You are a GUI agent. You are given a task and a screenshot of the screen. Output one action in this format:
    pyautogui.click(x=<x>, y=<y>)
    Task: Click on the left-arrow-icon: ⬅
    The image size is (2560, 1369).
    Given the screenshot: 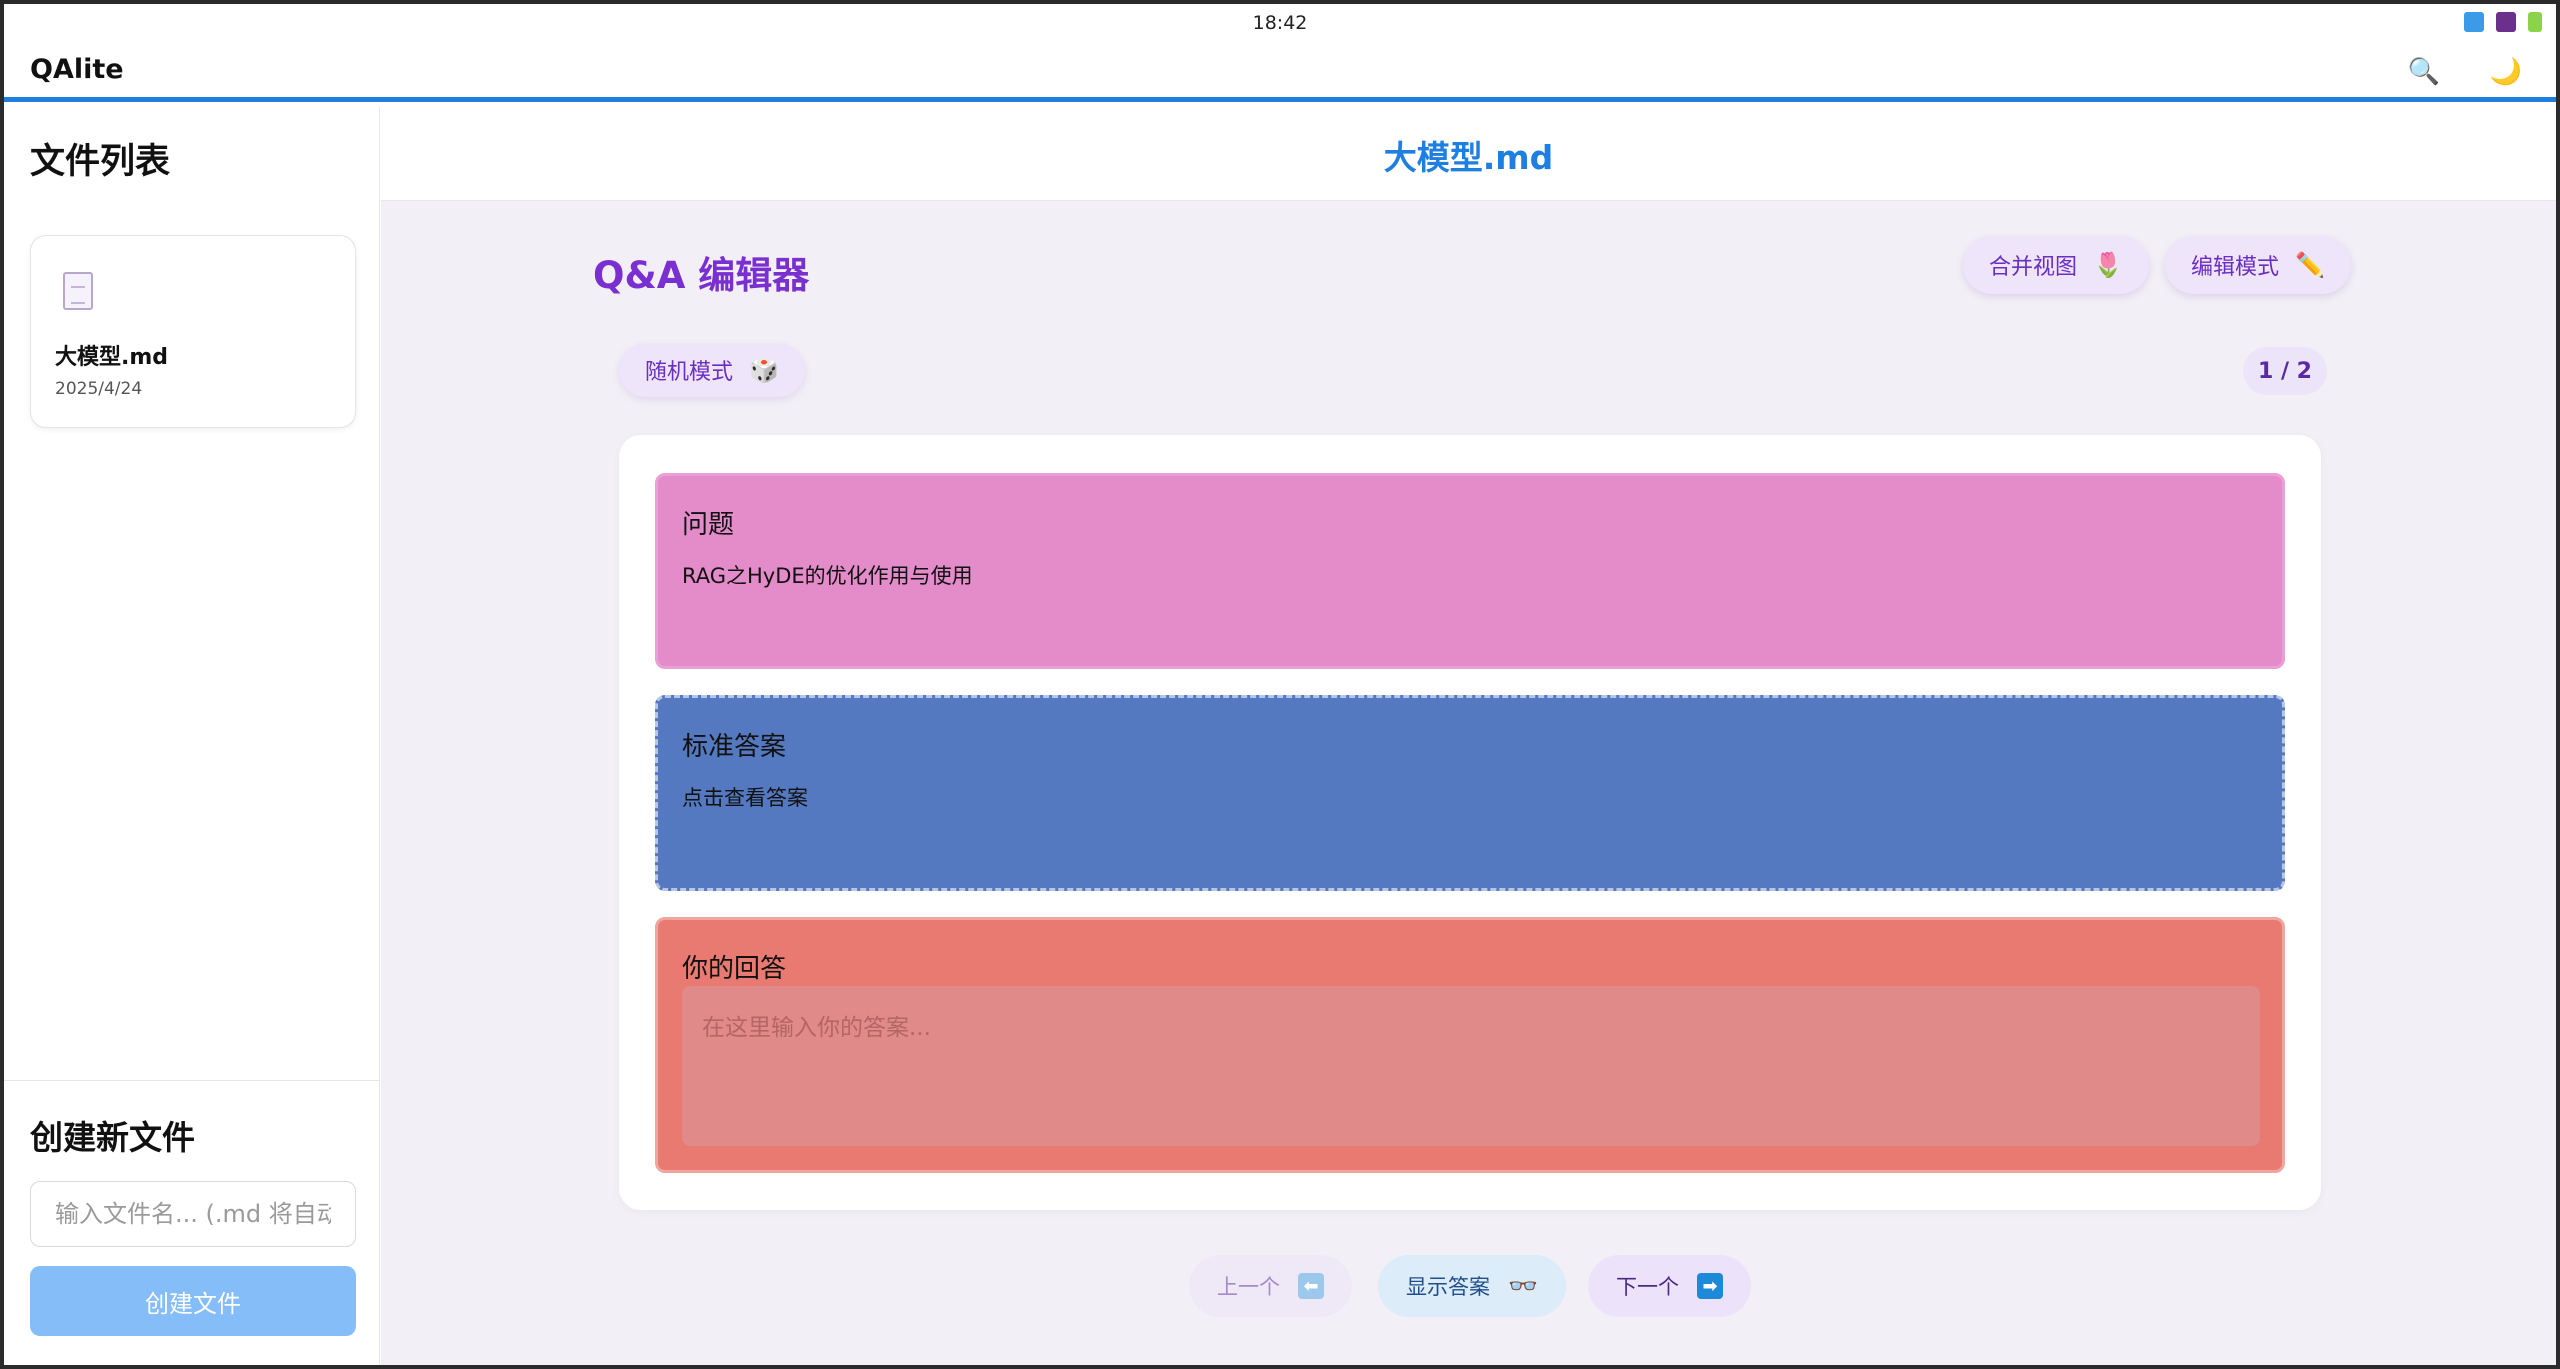 What is the action you would take?
    pyautogui.click(x=1311, y=1286)
    